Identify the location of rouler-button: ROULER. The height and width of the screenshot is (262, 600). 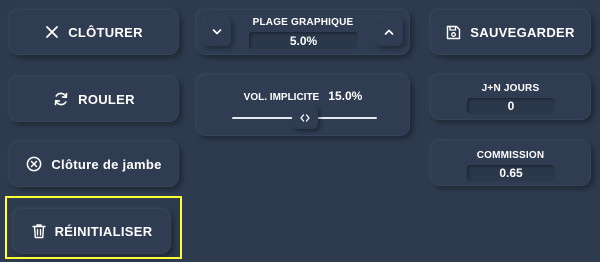
(94, 99).